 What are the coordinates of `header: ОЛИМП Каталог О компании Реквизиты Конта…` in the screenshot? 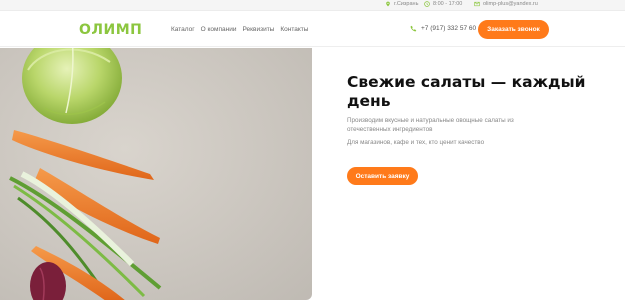 It's located at (312, 29).